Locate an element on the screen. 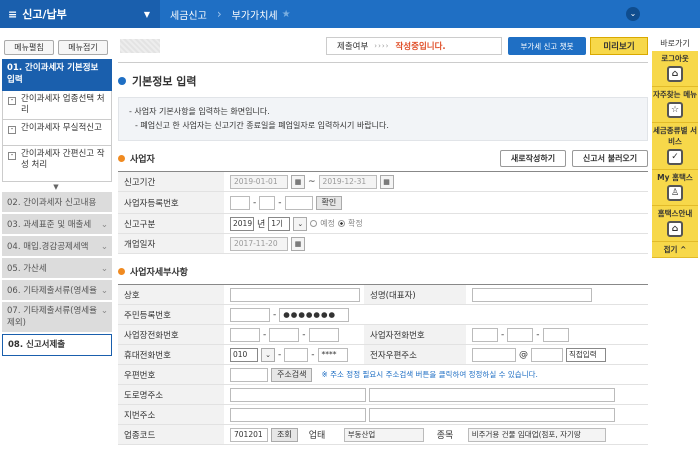 The height and width of the screenshot is (462, 700). section-title: 사업자세부사항 is located at coordinates (159, 272).